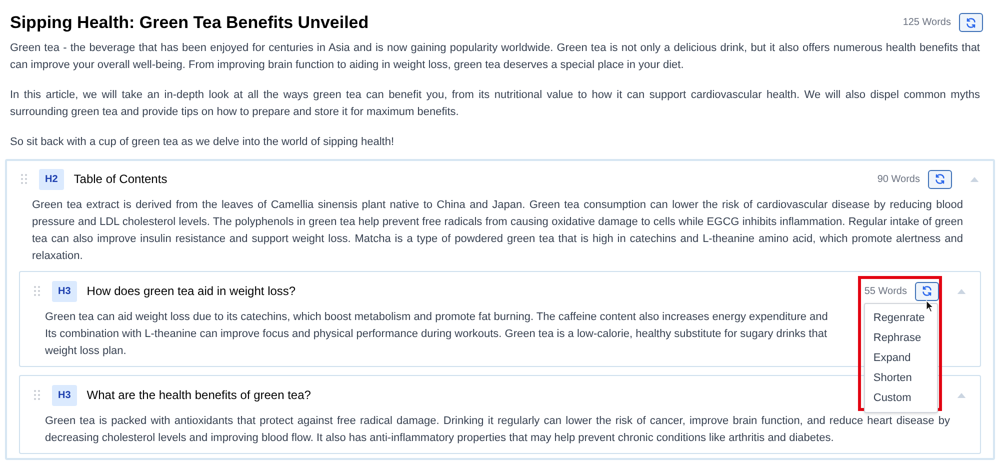 This screenshot has height=463, width=1000. I want to click on text-line: Its combination with L-theanine can improve focus and physical performance during workouts. Green tea is a low-calorie, healthy substitute for sugary drinks that, so click(436, 334).